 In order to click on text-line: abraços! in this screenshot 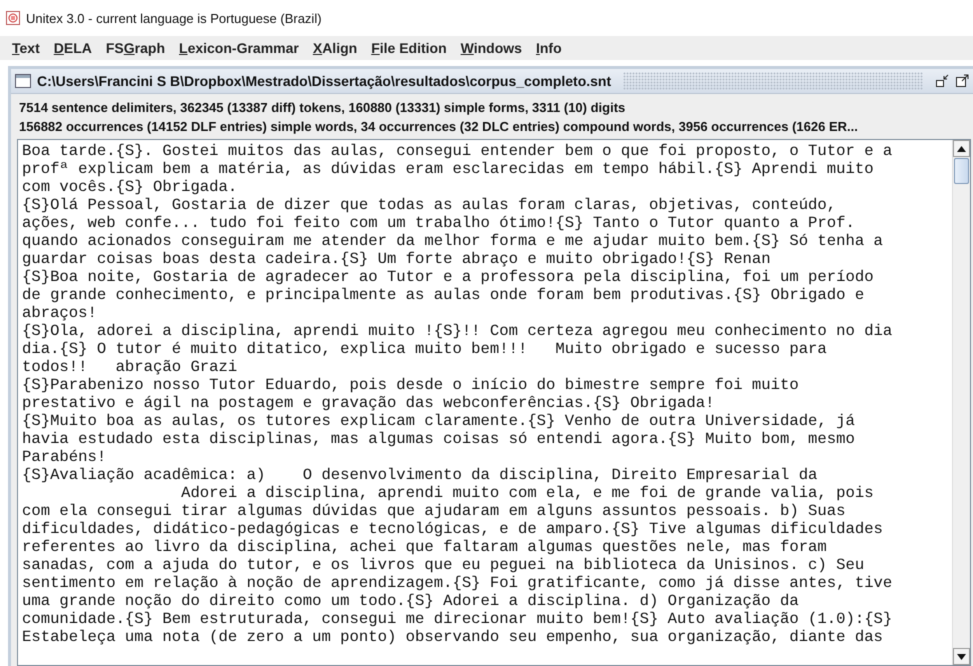, I will do `click(60, 313)`.